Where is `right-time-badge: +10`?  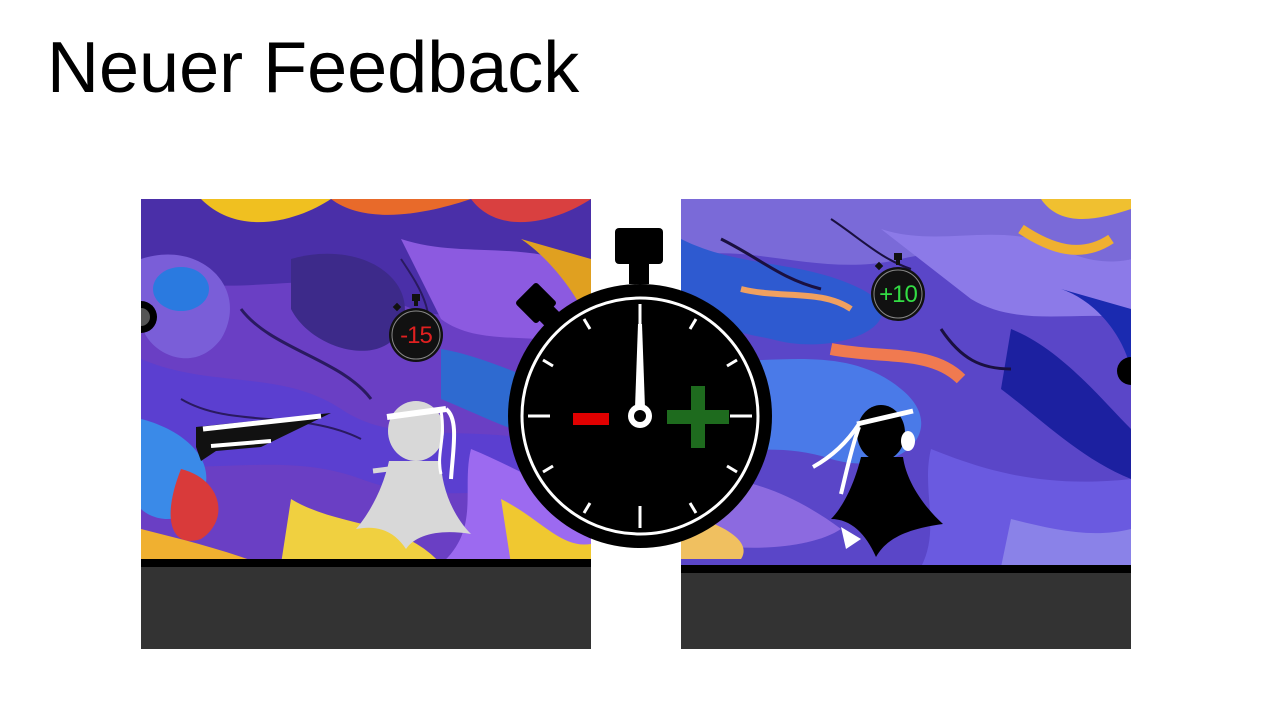 right-time-badge: +10 is located at coordinates (898, 285).